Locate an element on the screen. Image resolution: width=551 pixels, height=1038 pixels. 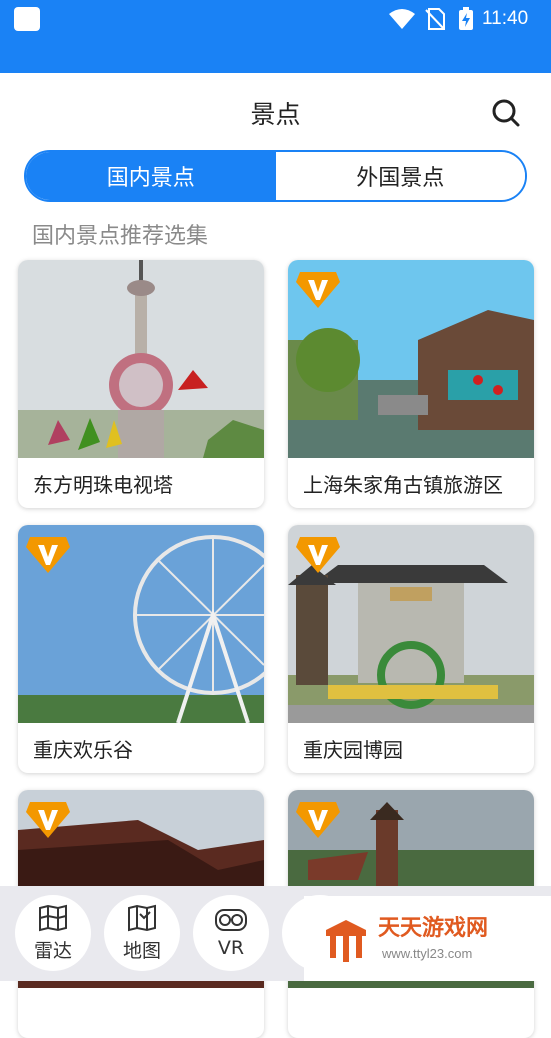
battery-charging-icon is located at coordinates (466, 18).